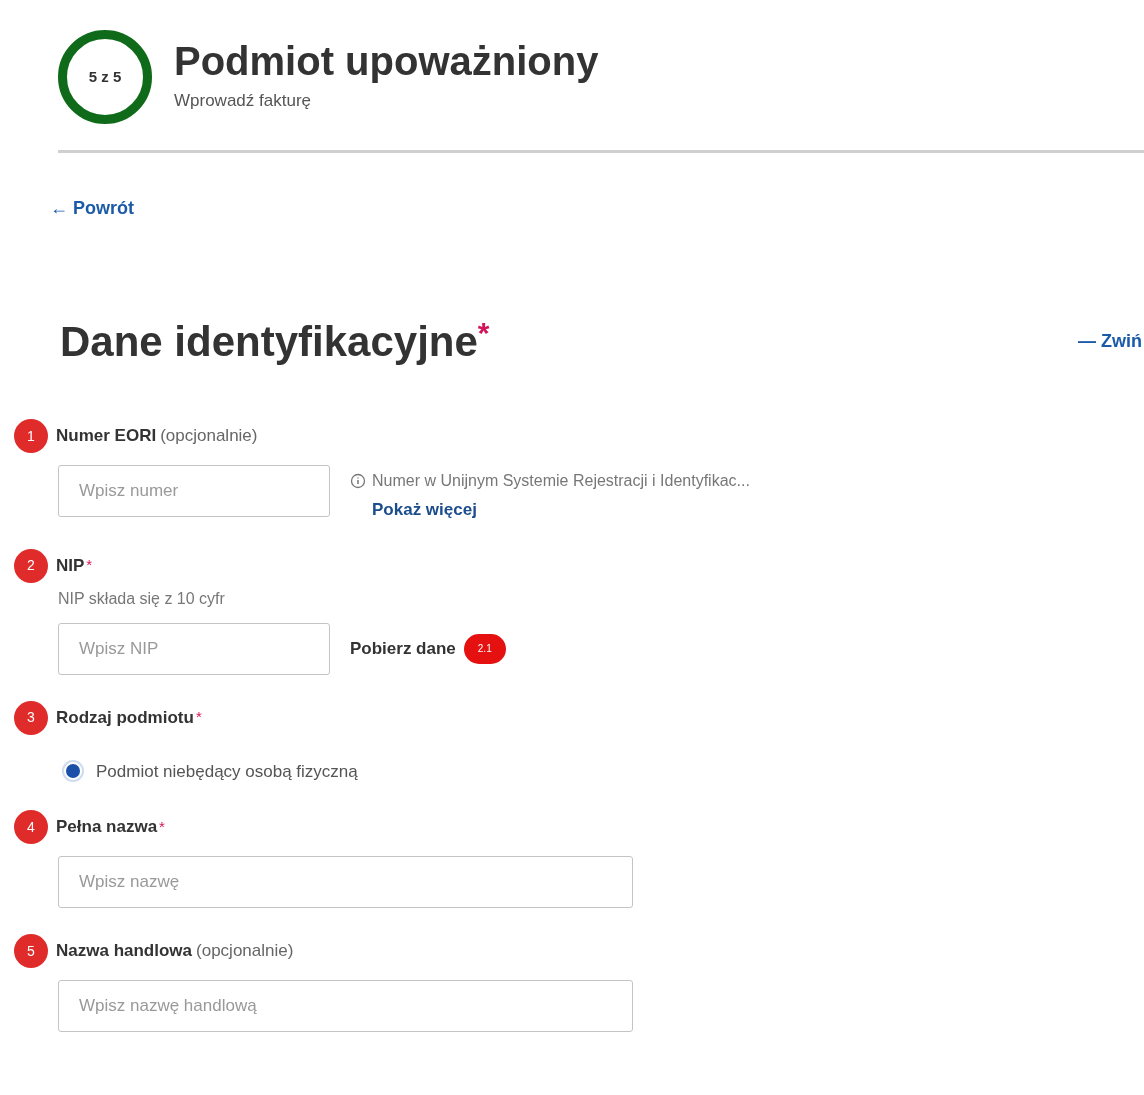 The height and width of the screenshot is (1095, 1144). I want to click on step-marker: 1, so click(31, 436).